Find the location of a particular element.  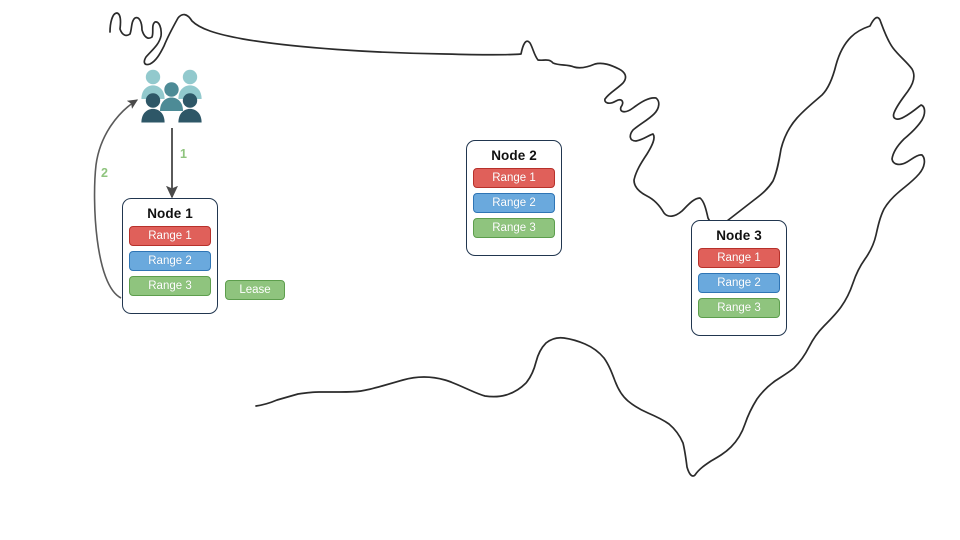

node-2-title: Node 2 is located at coordinates (514, 155).